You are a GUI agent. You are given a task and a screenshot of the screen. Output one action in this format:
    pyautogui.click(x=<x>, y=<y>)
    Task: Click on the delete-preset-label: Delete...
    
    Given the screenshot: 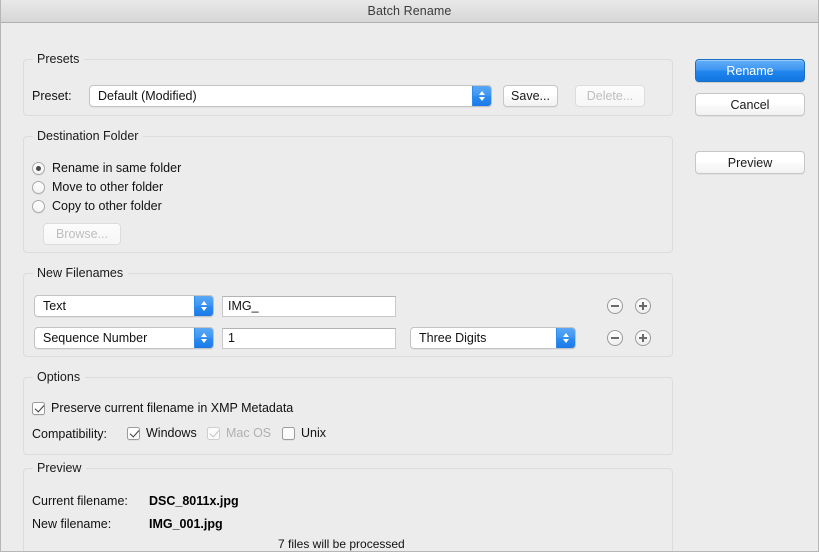 What is the action you would take?
    pyautogui.click(x=610, y=96)
    